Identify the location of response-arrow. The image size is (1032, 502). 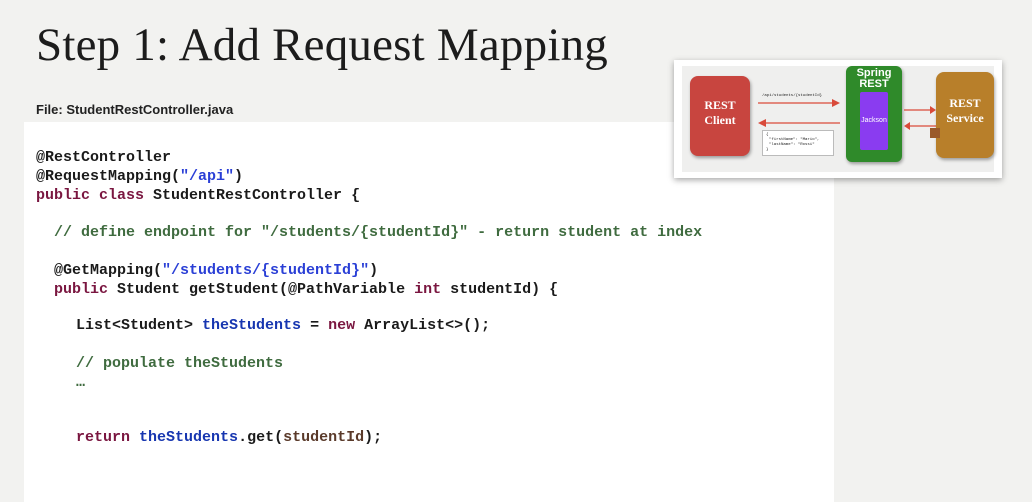
(799, 123).